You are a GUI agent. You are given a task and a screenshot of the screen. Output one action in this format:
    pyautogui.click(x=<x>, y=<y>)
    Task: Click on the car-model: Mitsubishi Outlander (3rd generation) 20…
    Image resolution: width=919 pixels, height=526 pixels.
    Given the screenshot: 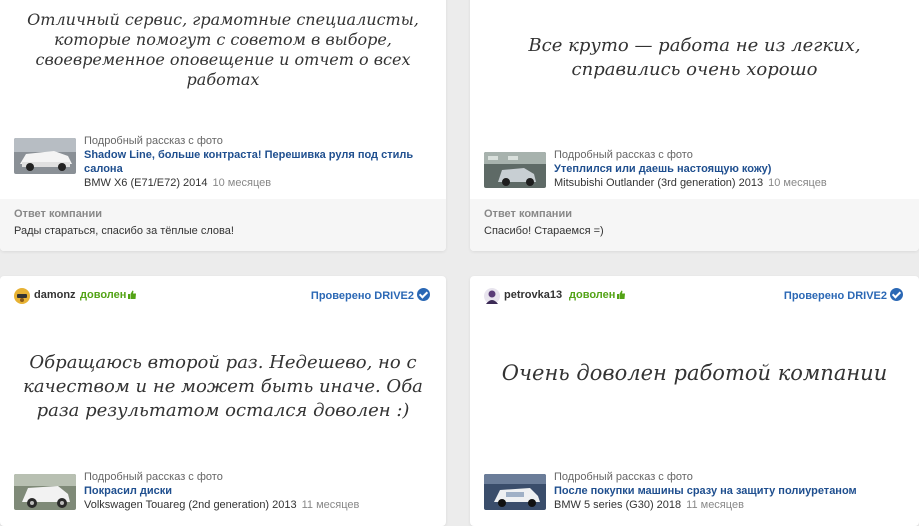 What is the action you would take?
    pyautogui.click(x=659, y=183)
    